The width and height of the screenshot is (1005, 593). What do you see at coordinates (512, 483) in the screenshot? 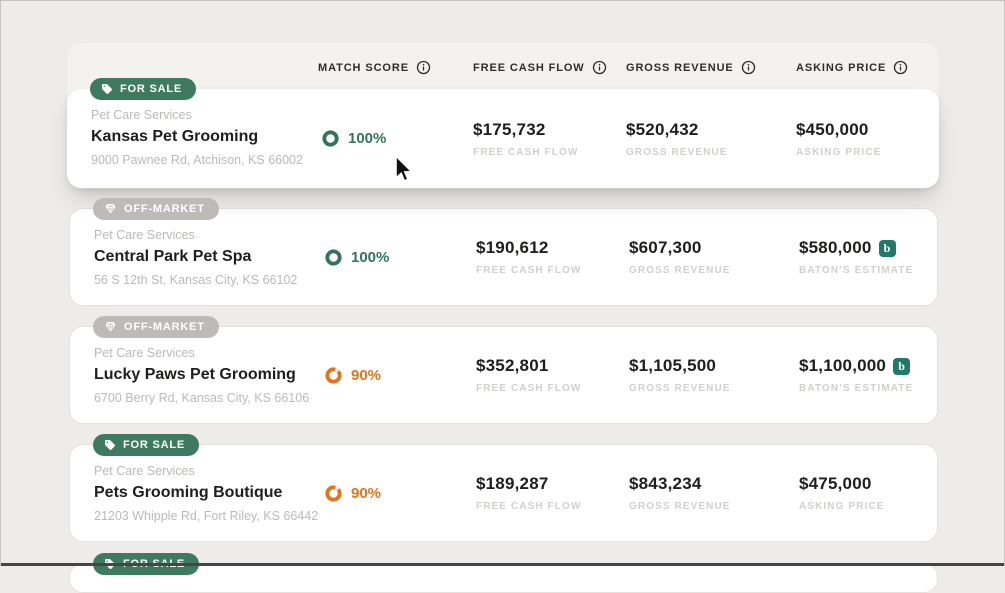
I see `free-cash-flow-value: $189,287` at bounding box center [512, 483].